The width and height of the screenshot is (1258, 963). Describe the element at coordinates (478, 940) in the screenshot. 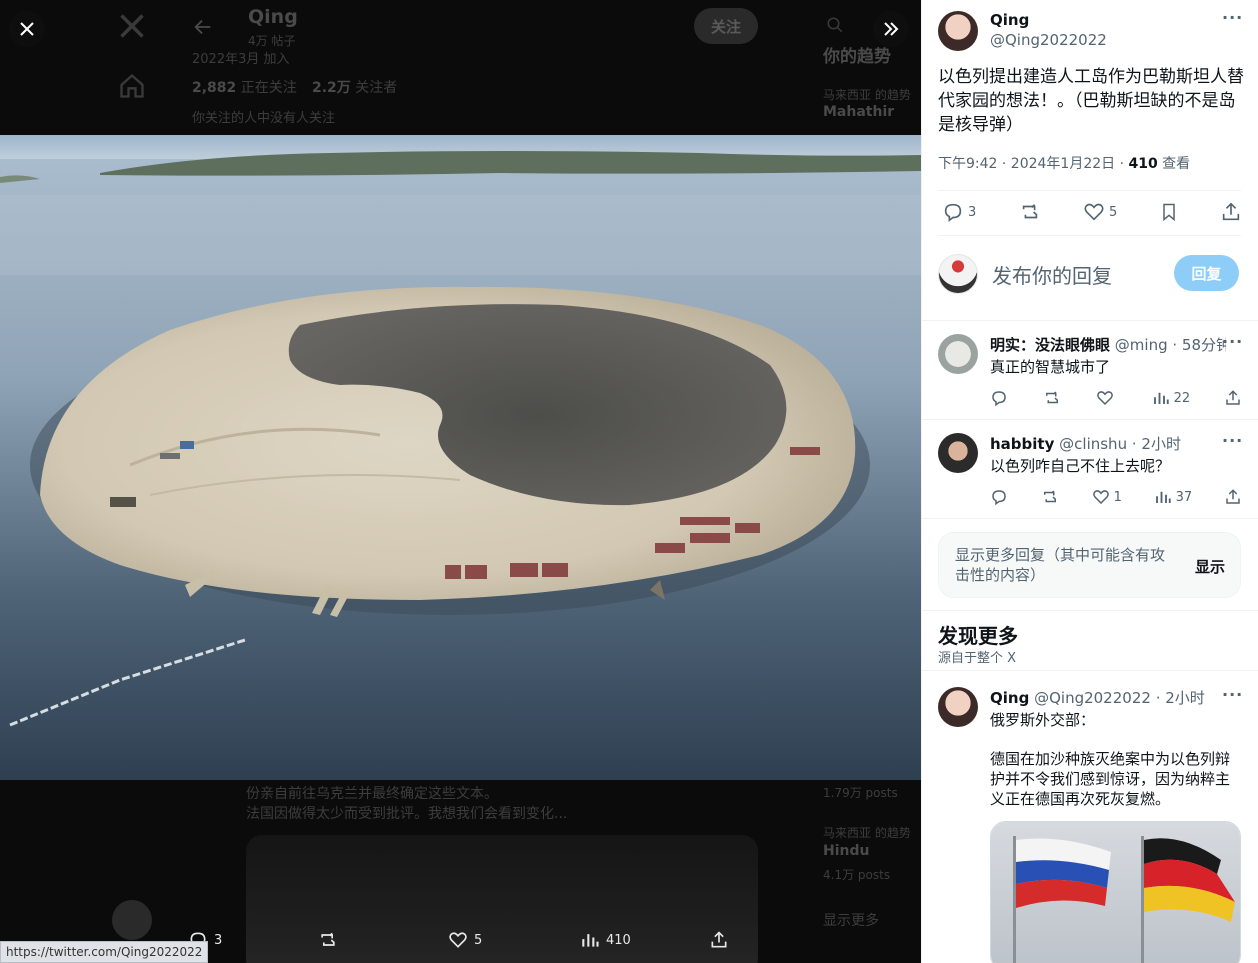

I see `media-like-count: 5` at that location.